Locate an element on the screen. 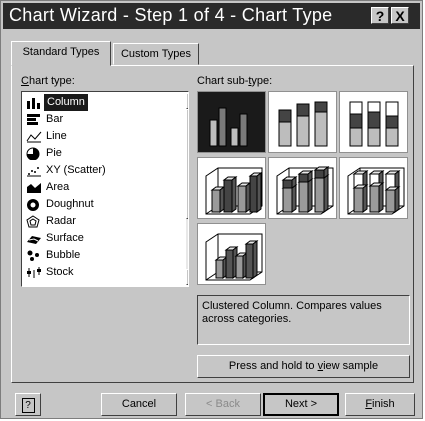 Image resolution: width=425 pixels, height=421 pixels. subtype-stacked-column is located at coordinates (302, 122).